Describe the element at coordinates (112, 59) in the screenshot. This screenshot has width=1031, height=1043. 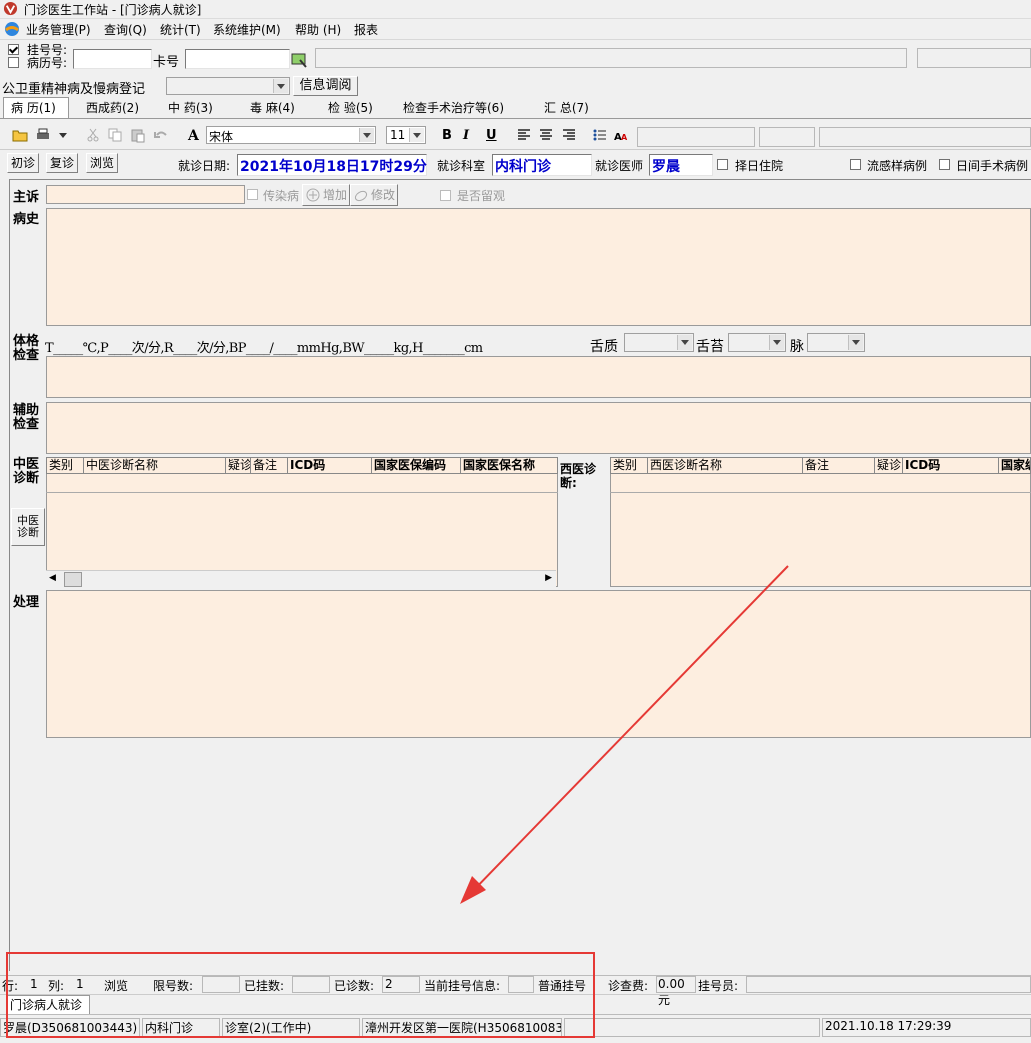
I see `patient-number-input` at that location.